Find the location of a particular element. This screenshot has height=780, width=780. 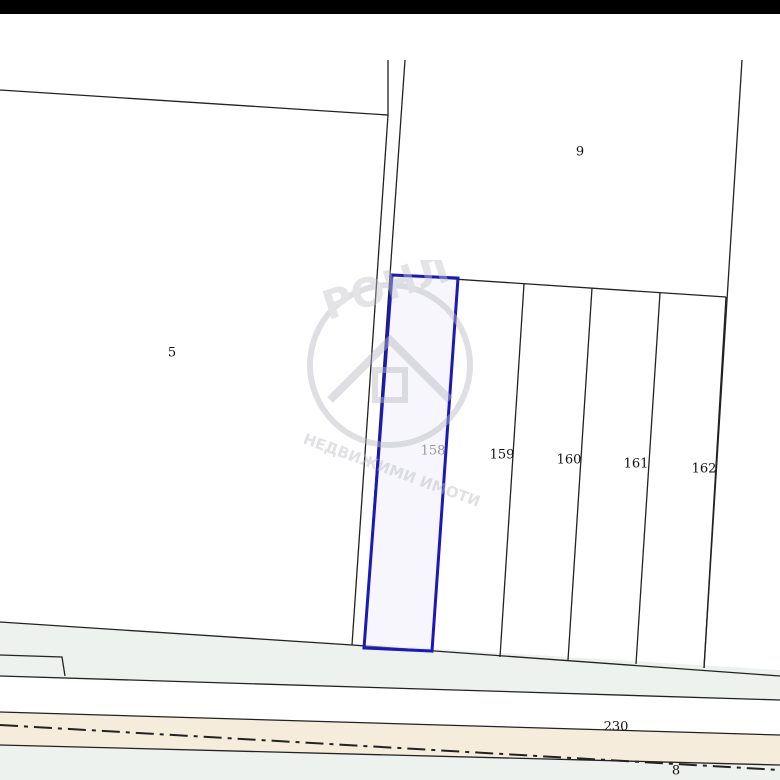

parcel-5-boundary is located at coordinates (194, 88).